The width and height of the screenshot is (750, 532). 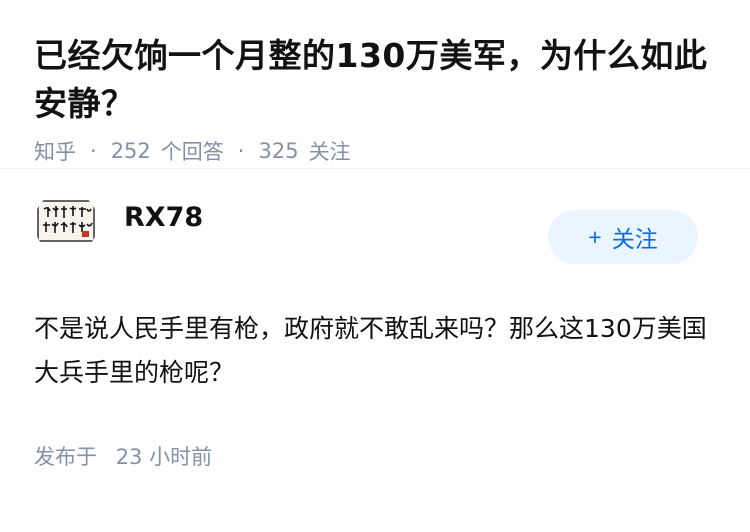 What do you see at coordinates (375, 456) in the screenshot?
I see `posted-time: 发布于 23 小时前` at bounding box center [375, 456].